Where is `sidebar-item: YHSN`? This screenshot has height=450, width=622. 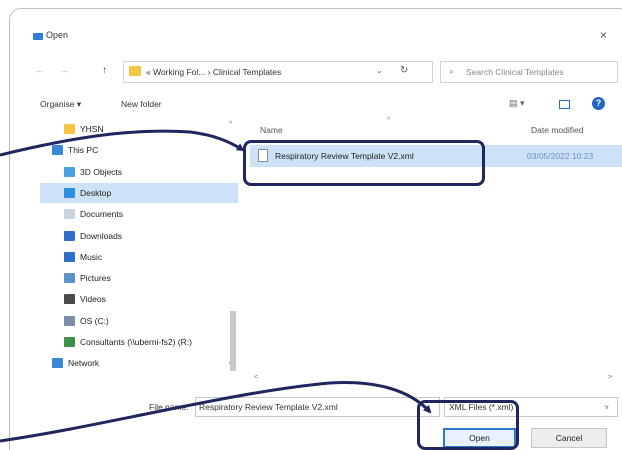 sidebar-item: YHSN is located at coordinates (139, 129).